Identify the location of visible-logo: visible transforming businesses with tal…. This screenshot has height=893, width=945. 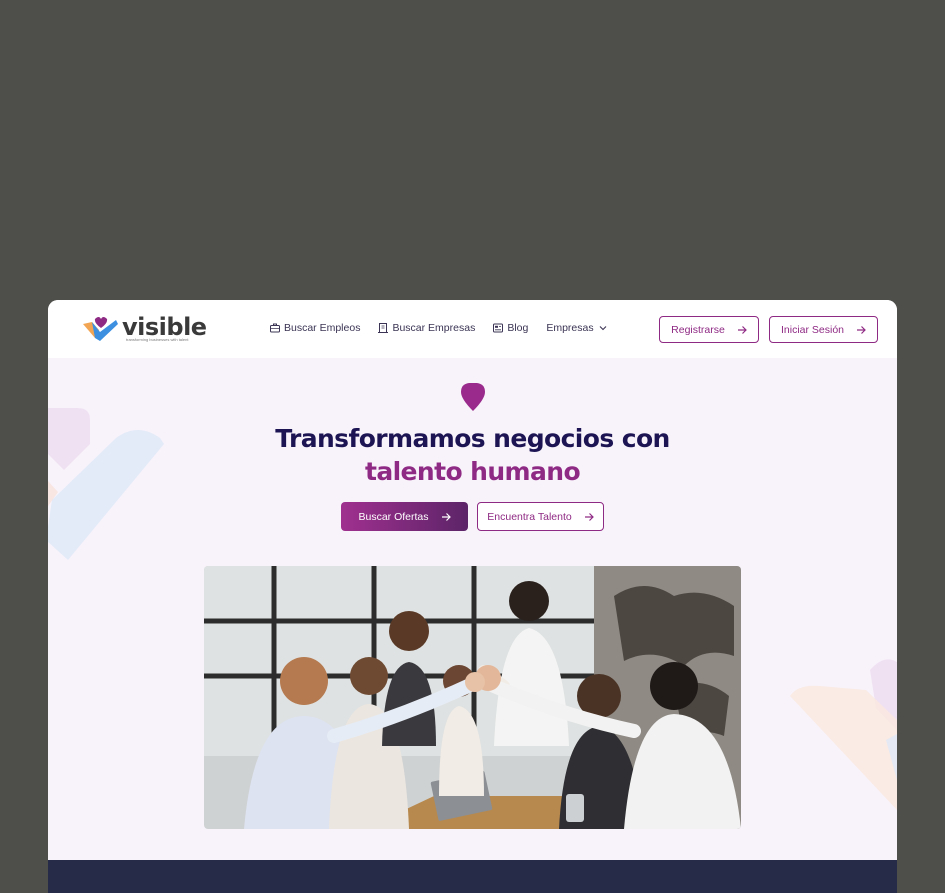
(144, 329).